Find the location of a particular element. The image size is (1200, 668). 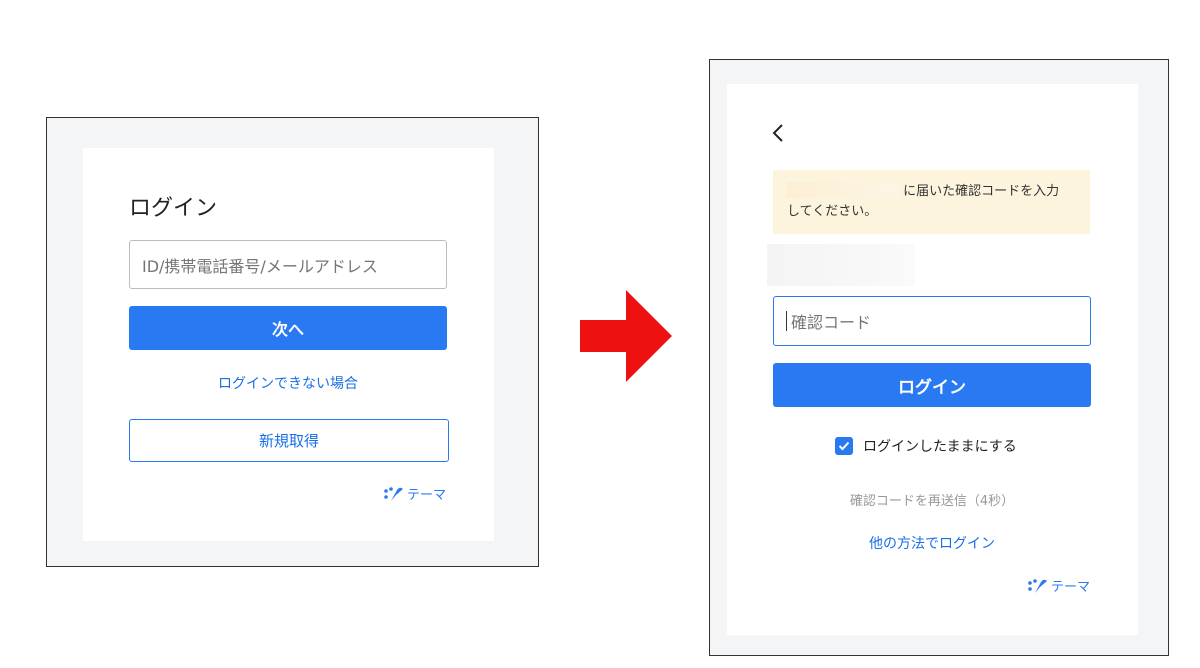

keep-logged-in-checkbox is located at coordinates (844, 446).